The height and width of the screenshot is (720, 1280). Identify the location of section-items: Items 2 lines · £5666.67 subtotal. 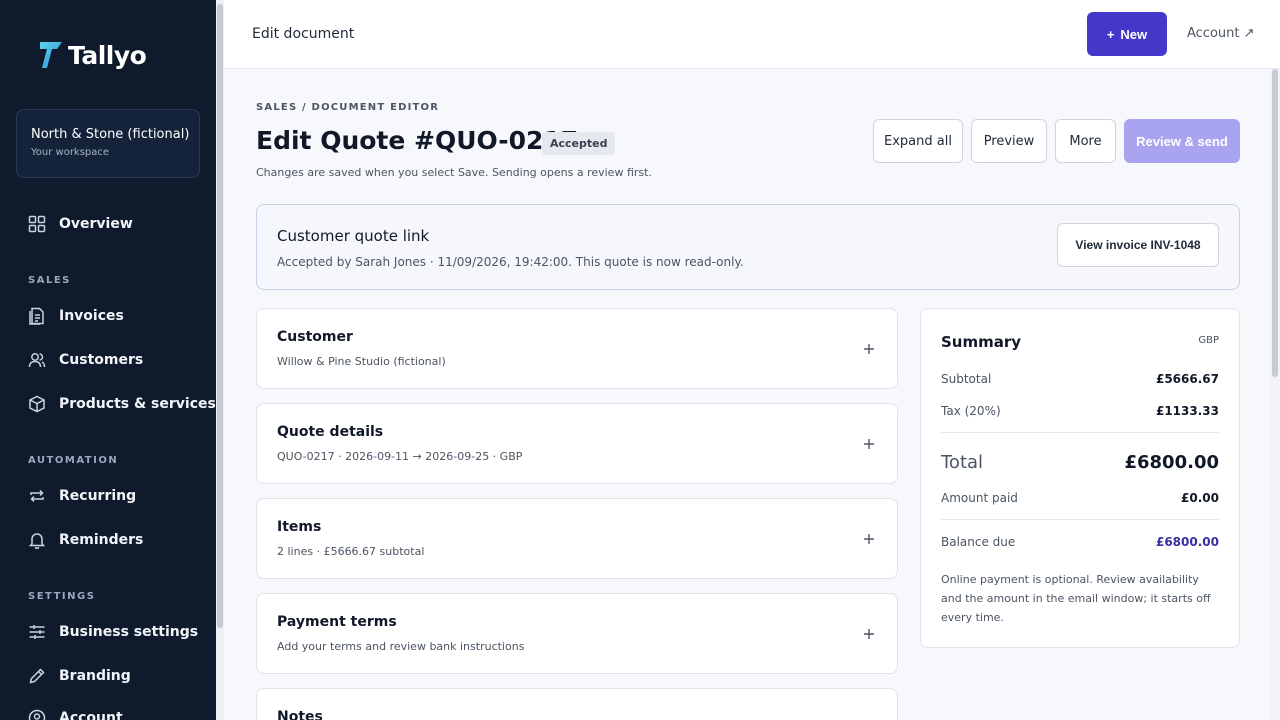
(577, 538).